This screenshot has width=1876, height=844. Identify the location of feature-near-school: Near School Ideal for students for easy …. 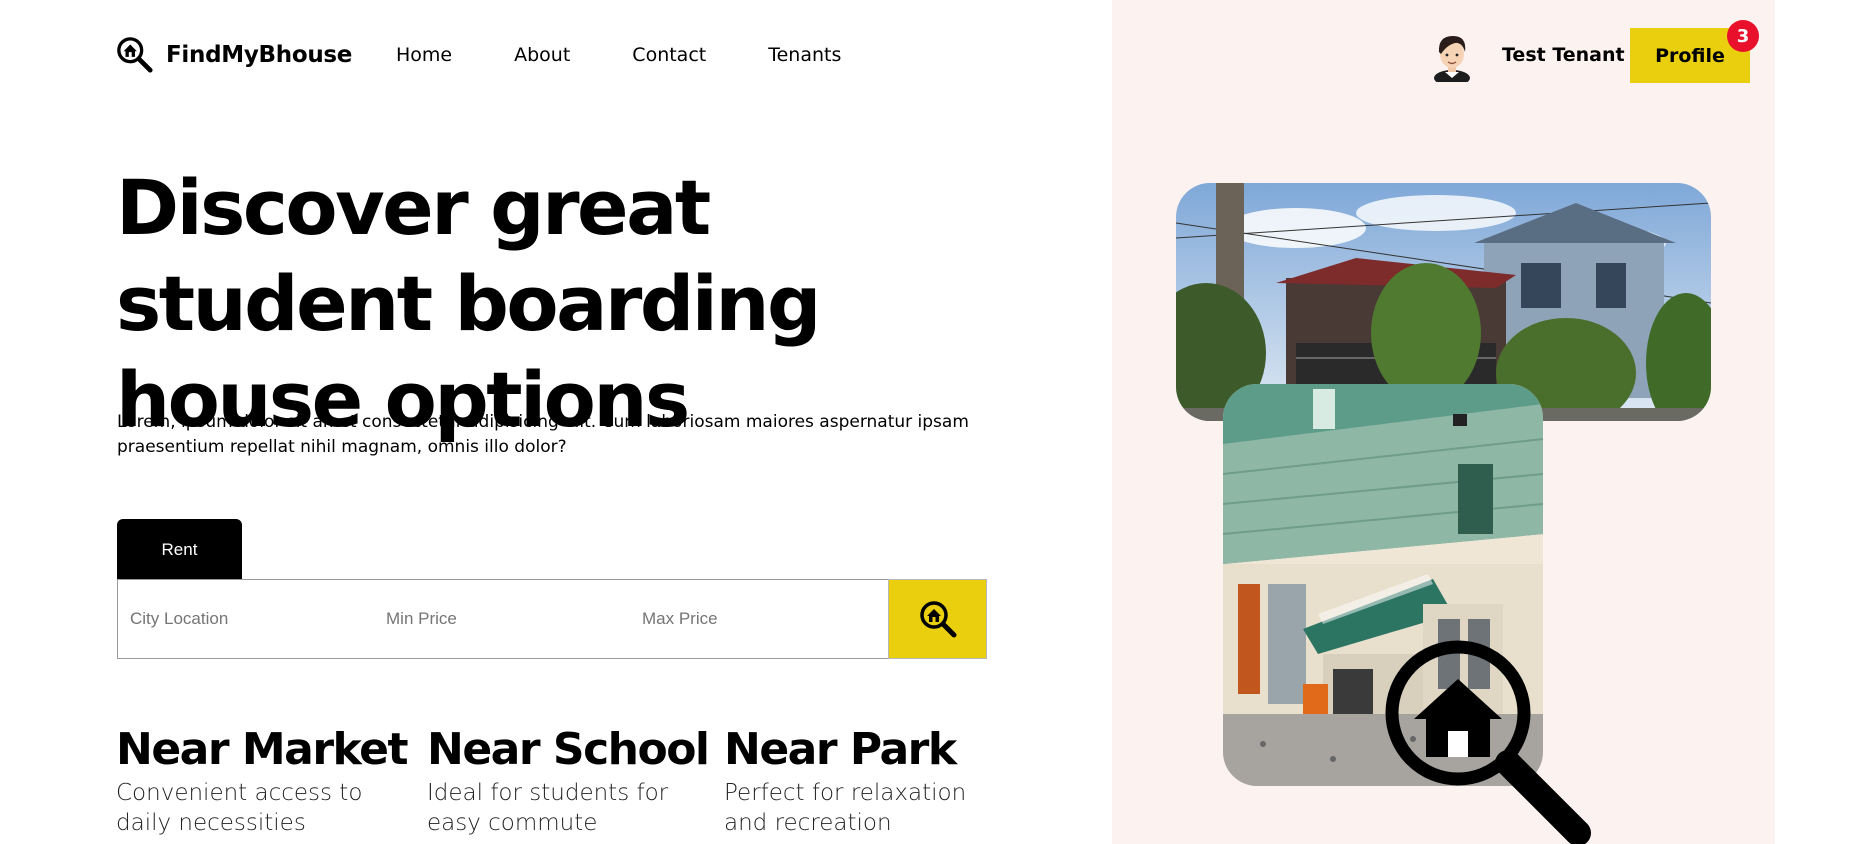
(568, 780).